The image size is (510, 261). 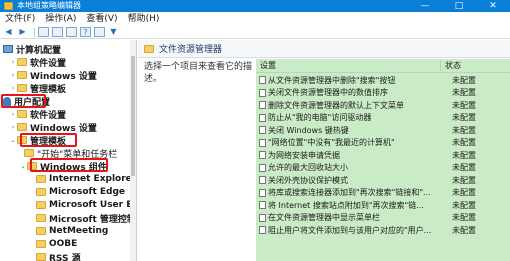 I want to click on menu-file: 文件(F), so click(x=20, y=19).